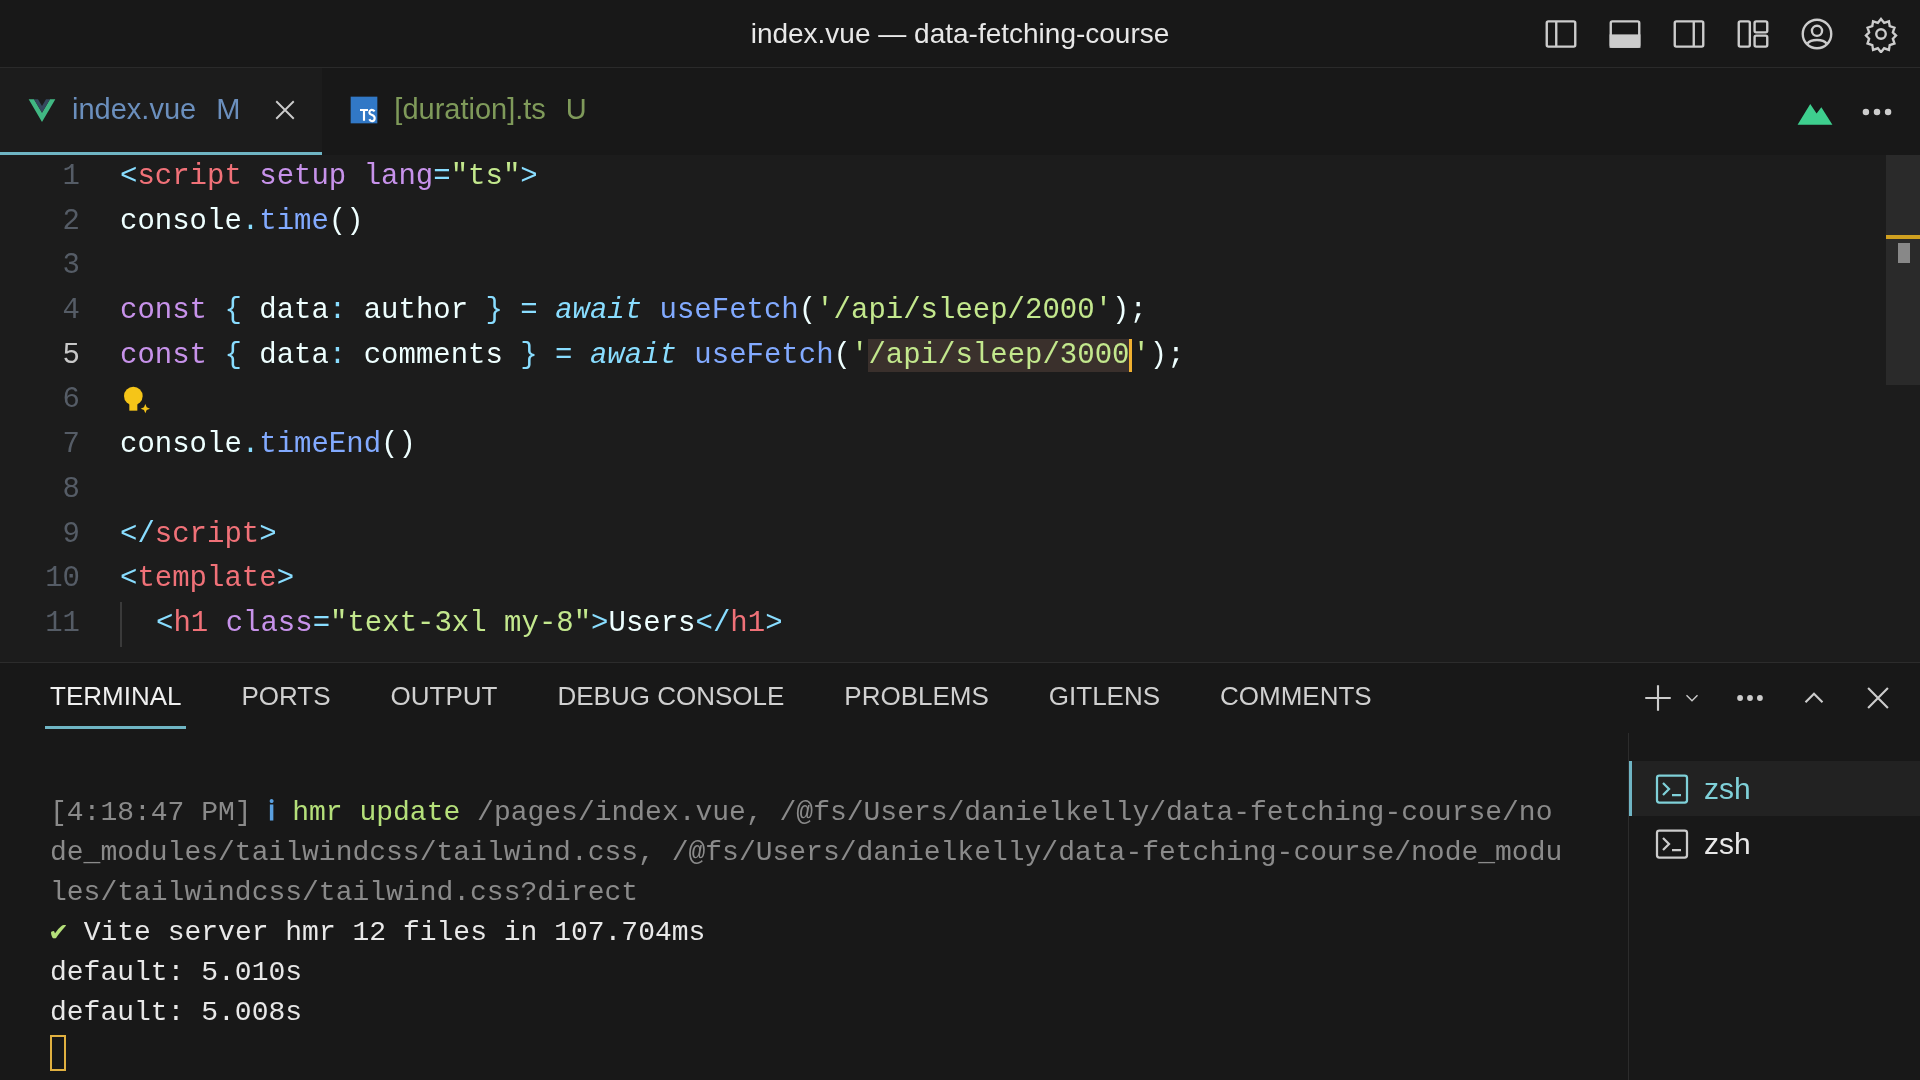 This screenshot has width=1920, height=1080. I want to click on line-number: 3, so click(70, 266).